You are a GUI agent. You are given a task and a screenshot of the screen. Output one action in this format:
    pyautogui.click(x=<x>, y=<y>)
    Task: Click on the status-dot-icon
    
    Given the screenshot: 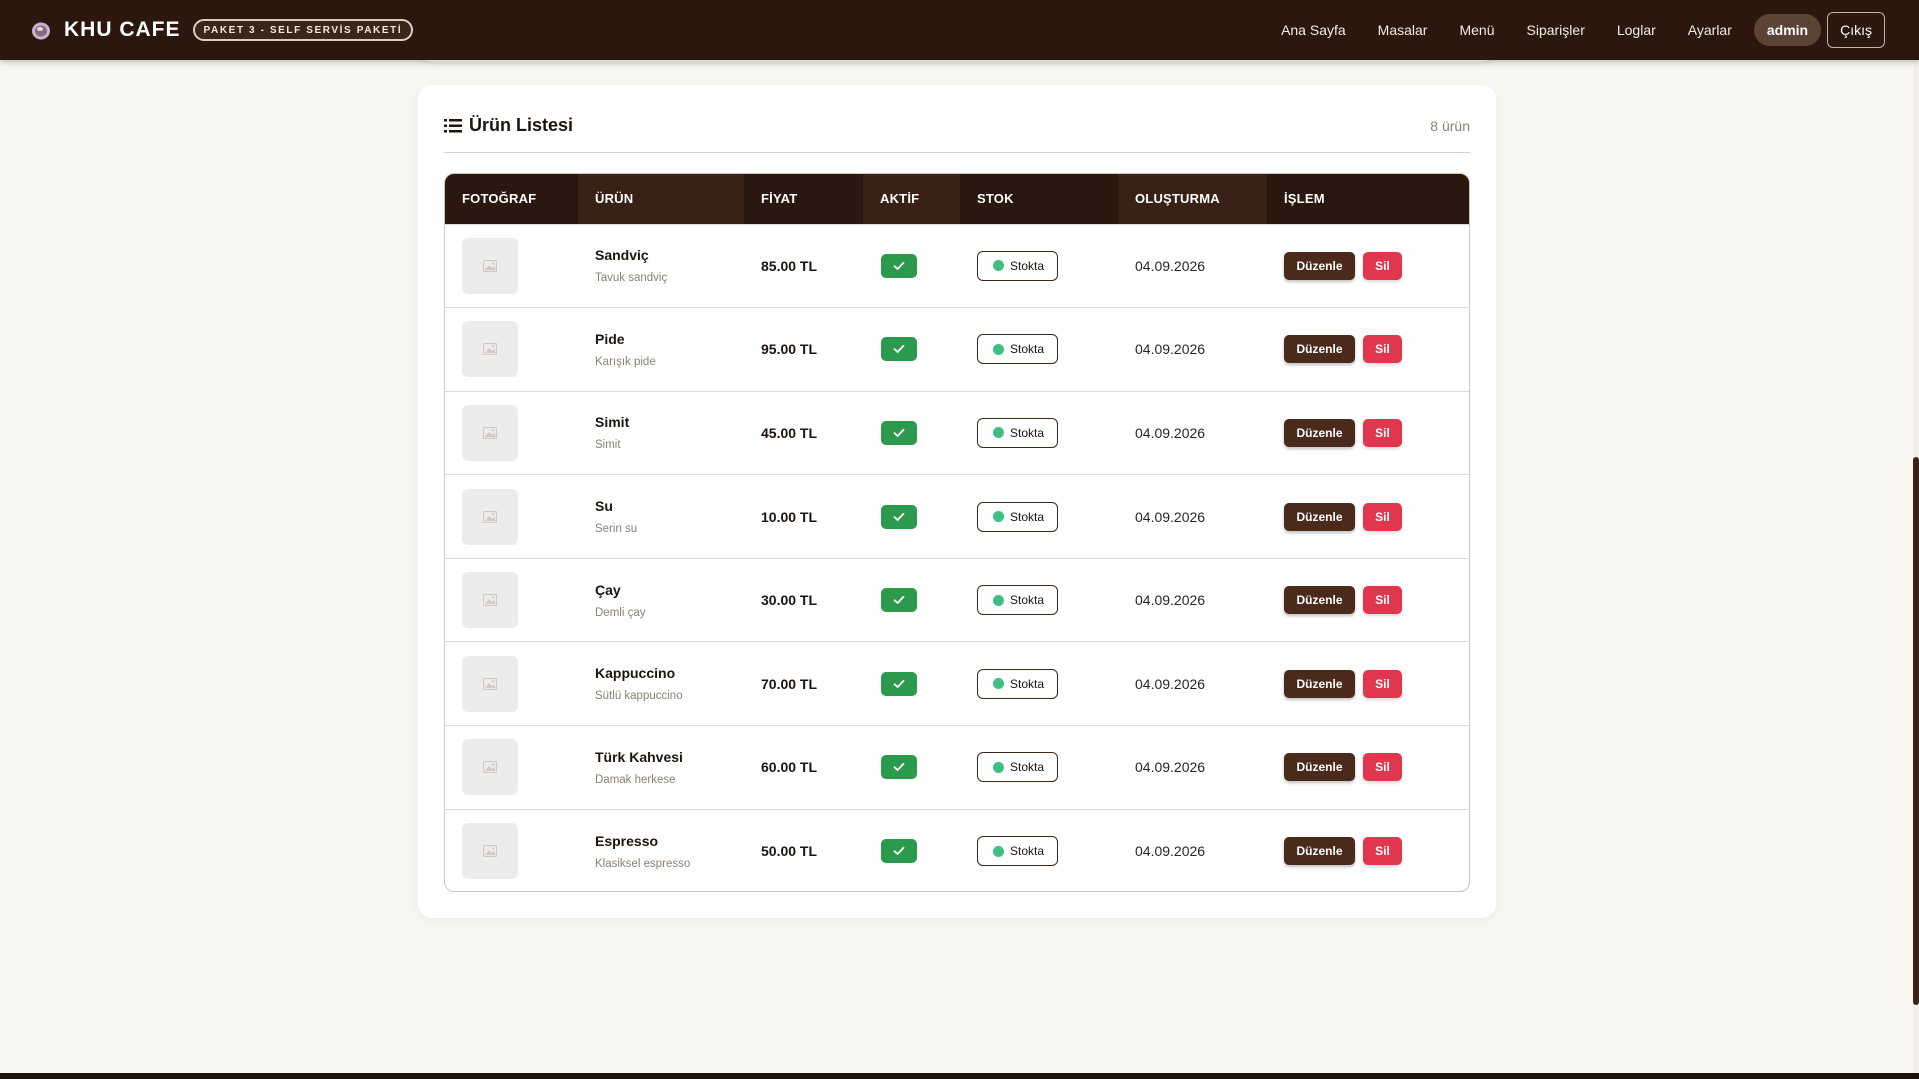 What is the action you would take?
    pyautogui.click(x=998, y=517)
    